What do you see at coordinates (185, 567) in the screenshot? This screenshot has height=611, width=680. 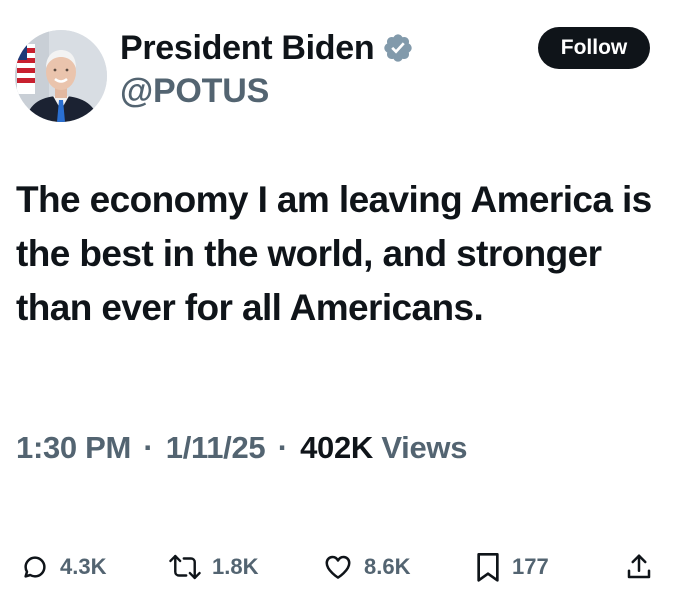 I see `repost-icon` at bounding box center [185, 567].